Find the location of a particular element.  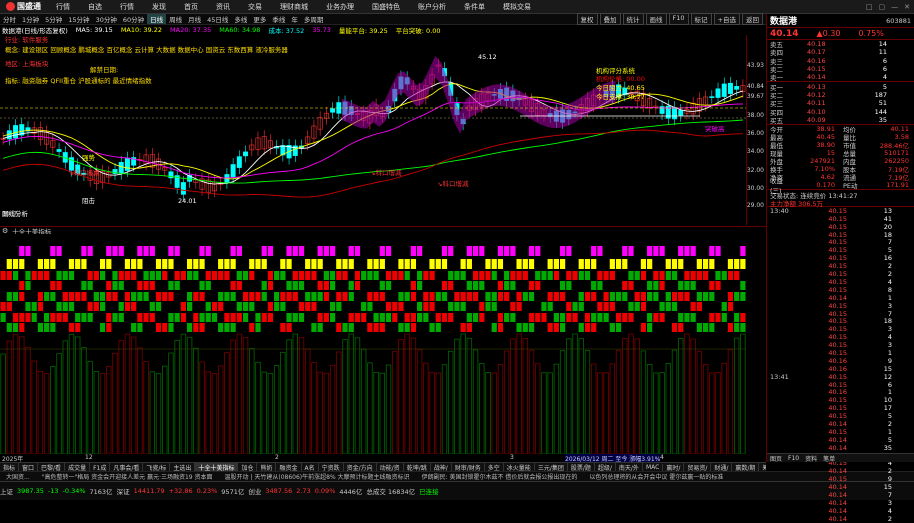

indicator-tab: 股票/题 is located at coordinates (581, 467).